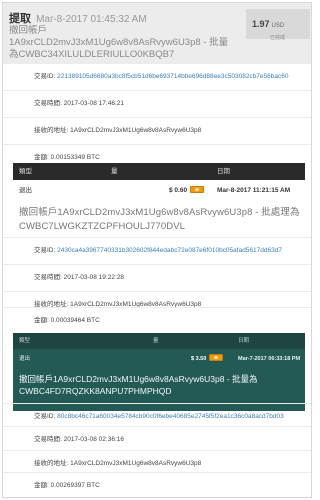 This screenshot has height=500, width=320. Describe the element at coordinates (93, 277) in the screenshot. I see `tx-time-value: 2017-03-08 19:22:28` at that location.